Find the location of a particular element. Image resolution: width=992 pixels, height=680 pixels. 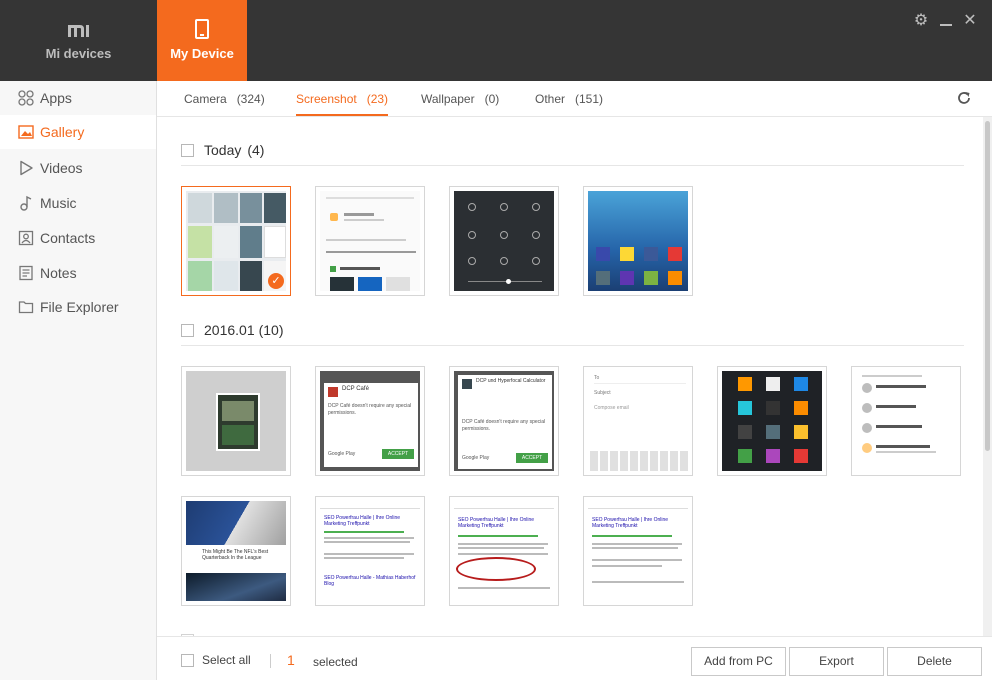

settings-gear-icon: ⚙ is located at coordinates (921, 21).